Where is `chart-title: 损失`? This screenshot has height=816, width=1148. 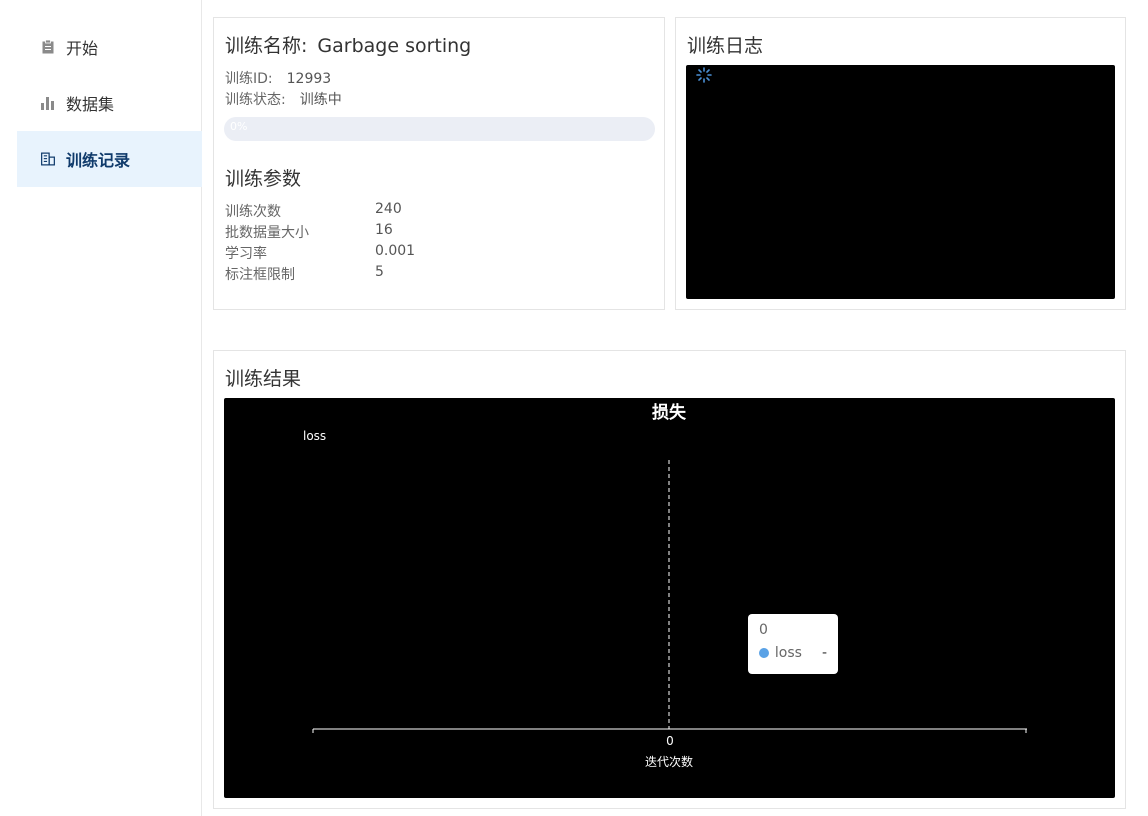 chart-title: 损失 is located at coordinates (669, 412).